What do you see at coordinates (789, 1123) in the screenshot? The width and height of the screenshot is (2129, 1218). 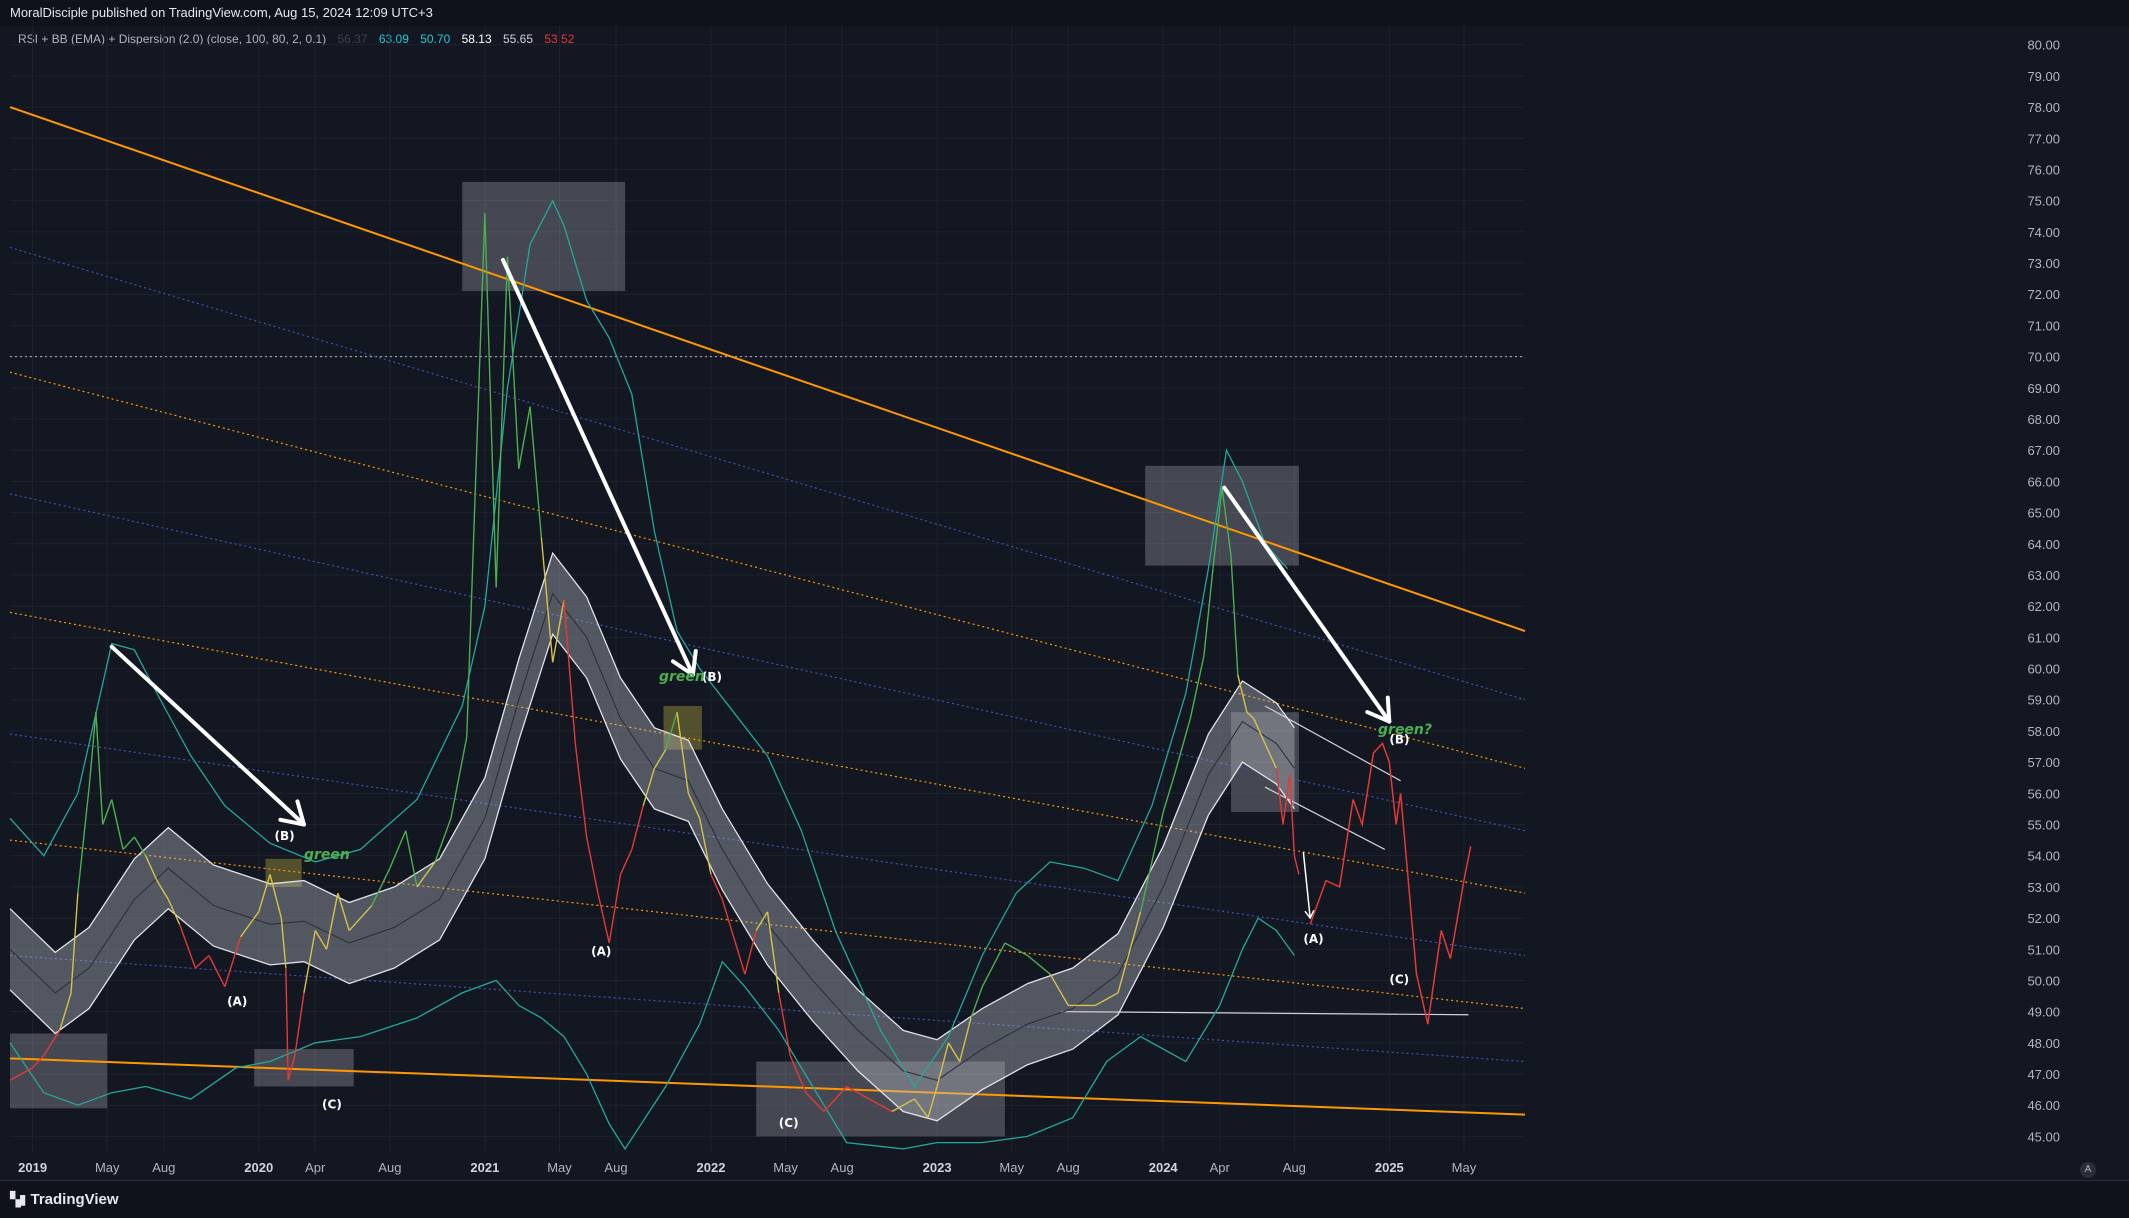 I see `annotation-7: (C)` at bounding box center [789, 1123].